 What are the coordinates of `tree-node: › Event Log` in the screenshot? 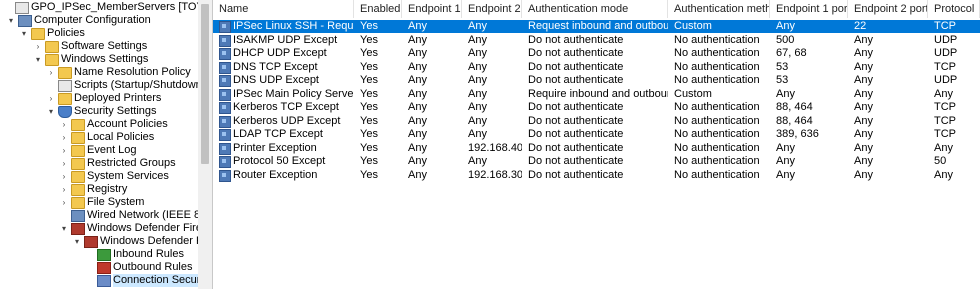 It's located at (99, 150).